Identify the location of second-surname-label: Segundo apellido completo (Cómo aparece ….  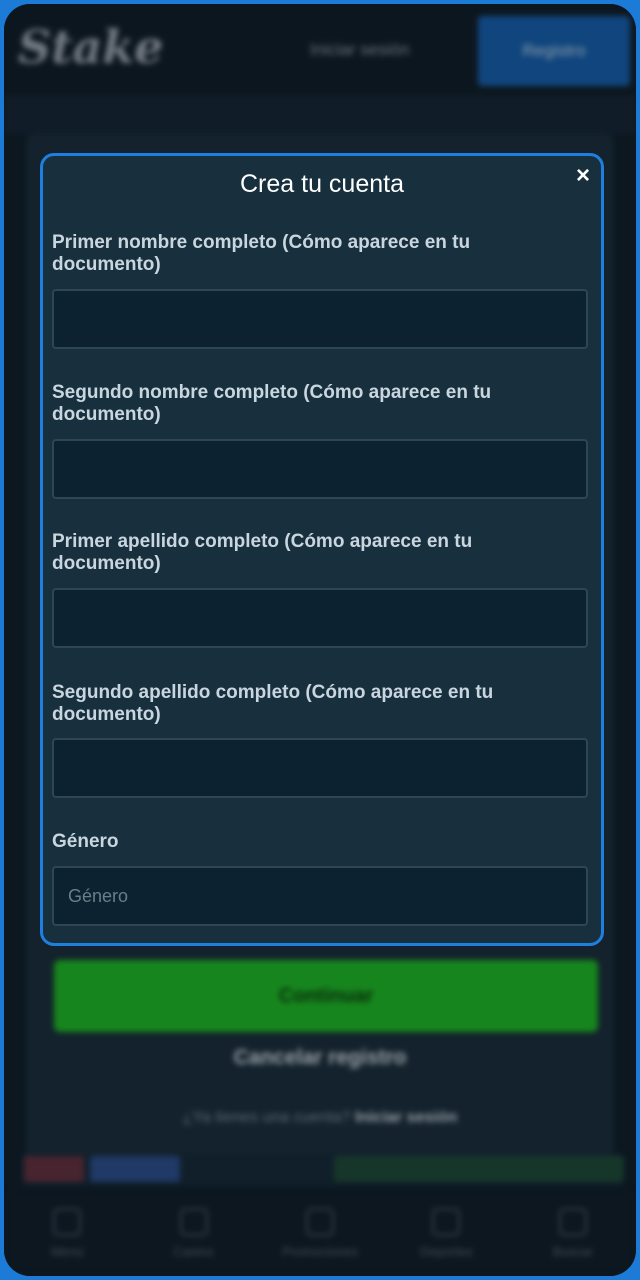
(273, 703).